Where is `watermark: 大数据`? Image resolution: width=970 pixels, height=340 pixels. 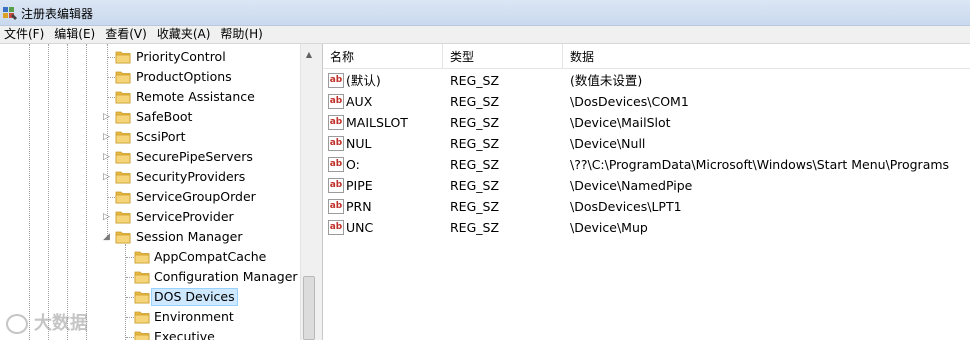 watermark: 大数据 is located at coordinates (47, 322).